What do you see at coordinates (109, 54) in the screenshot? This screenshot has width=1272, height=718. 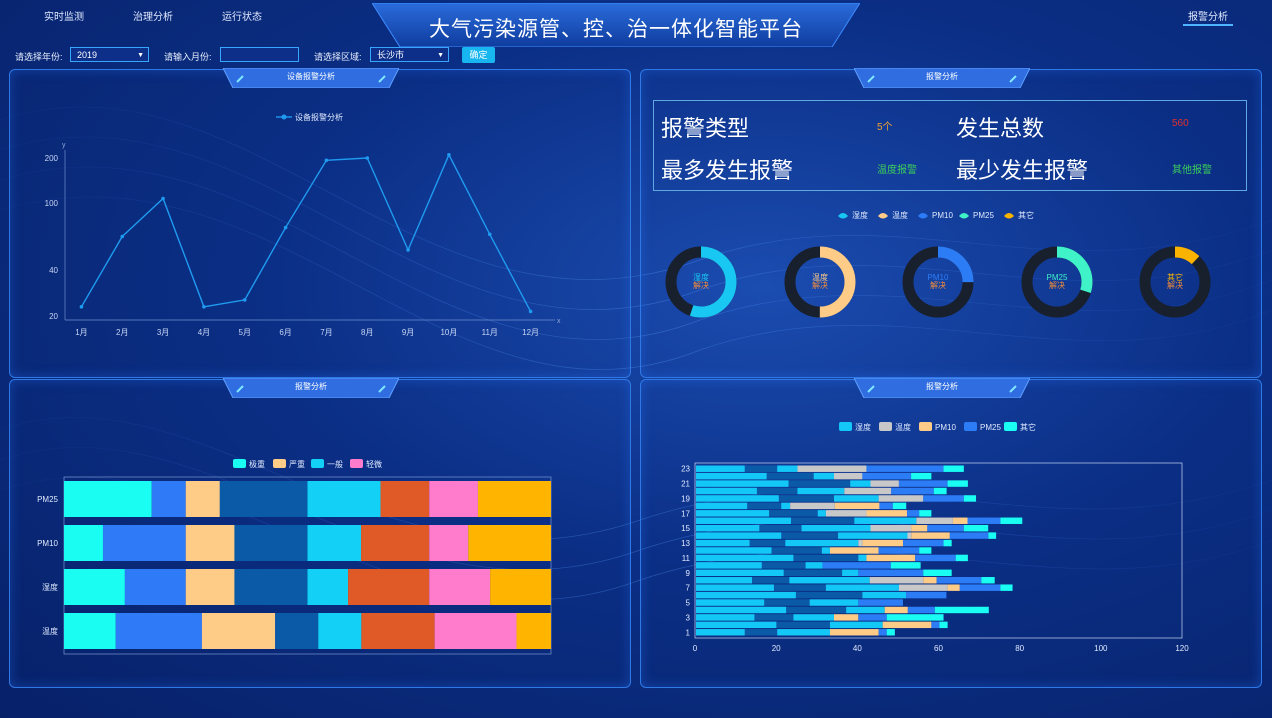 I see `year-select: 2019 ▼` at bounding box center [109, 54].